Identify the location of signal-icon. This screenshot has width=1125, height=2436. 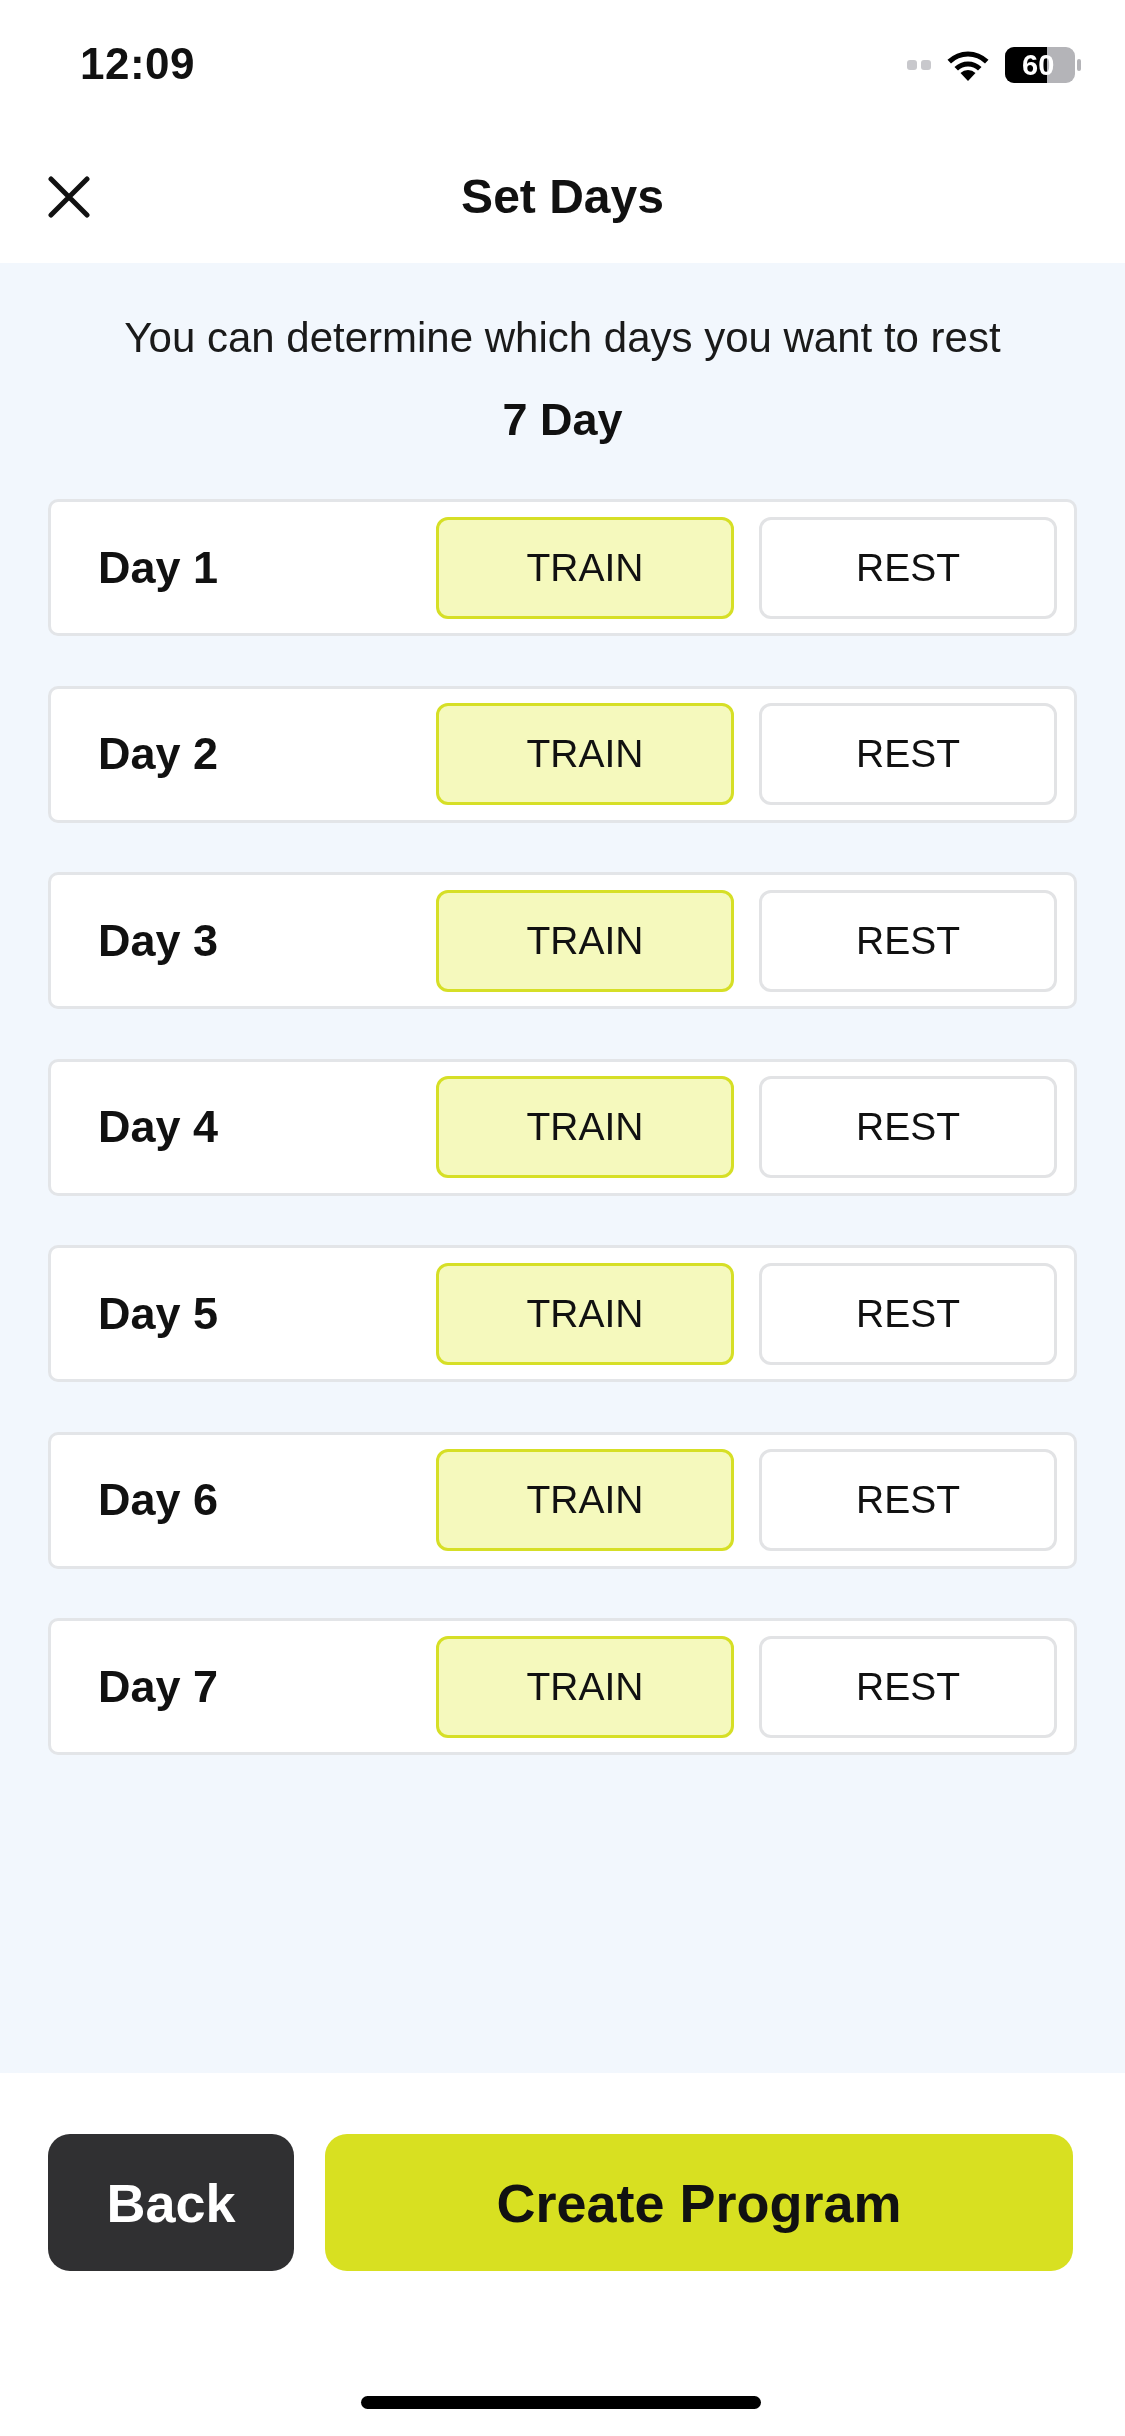
(919, 65).